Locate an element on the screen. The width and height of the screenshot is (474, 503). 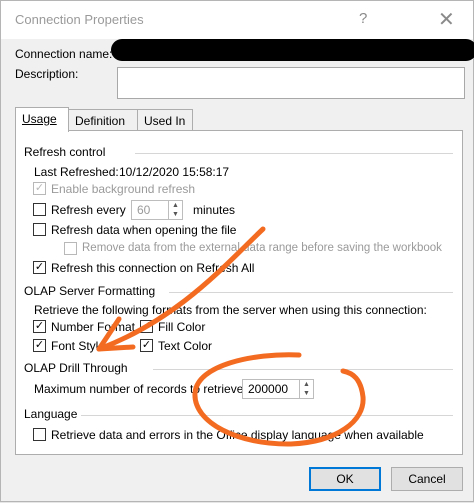
fill-color-checkbox: ✓ is located at coordinates (146, 326).